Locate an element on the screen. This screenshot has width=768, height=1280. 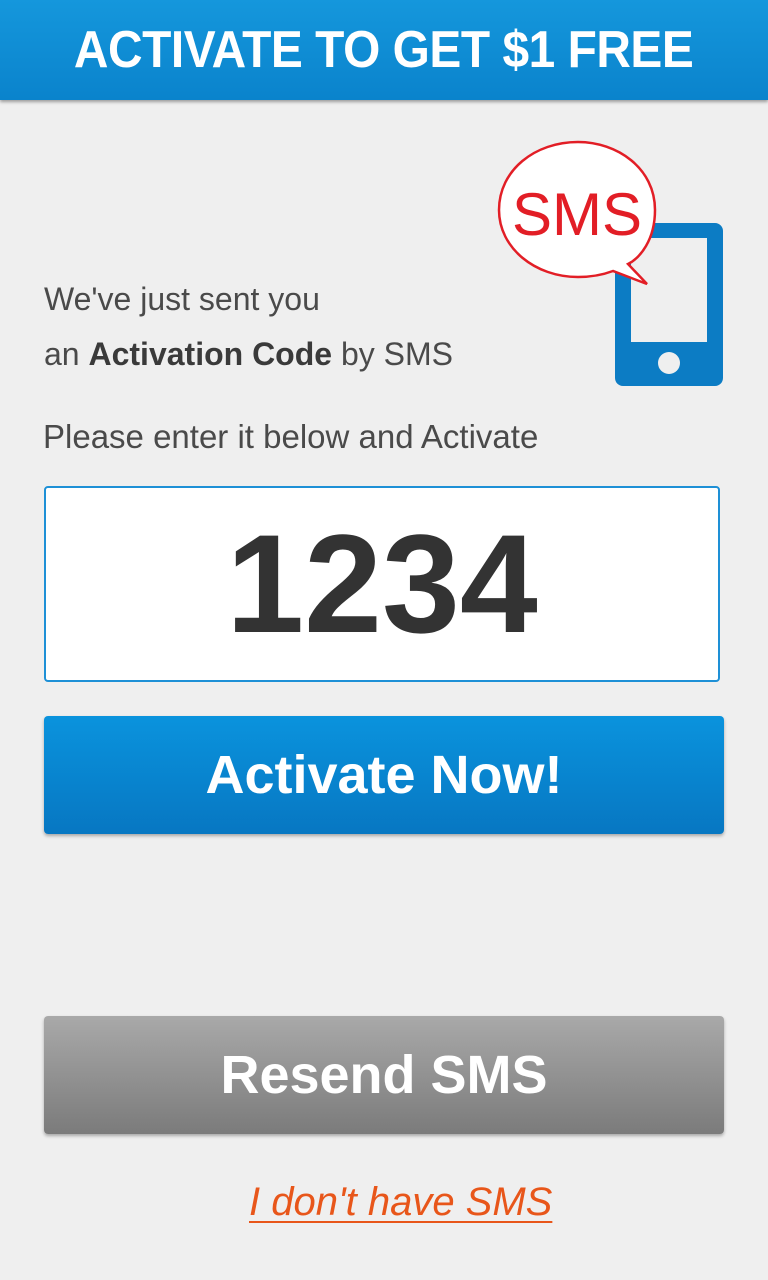
header-title: ACTIVATE TO GET $1 FREE is located at coordinates (384, 50).